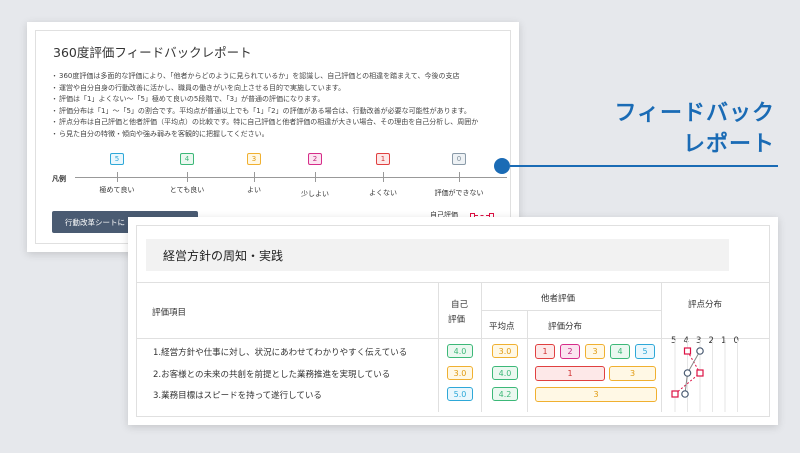  Describe the element at coordinates (383, 159) in the screenshot. I see `scale-value-badge: 1` at that location.